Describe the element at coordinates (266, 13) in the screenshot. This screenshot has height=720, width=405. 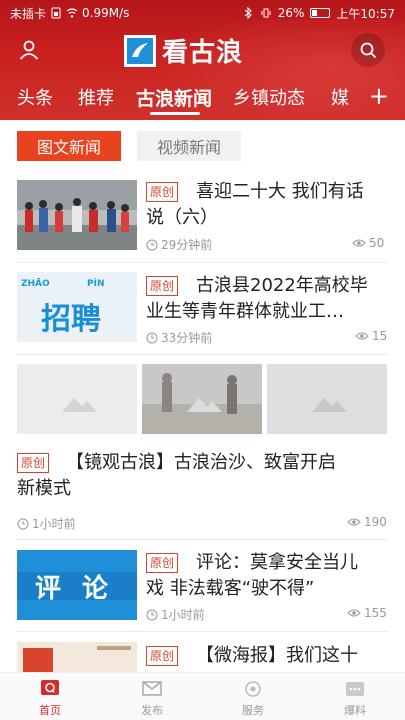
I see `vibrate-icon` at that location.